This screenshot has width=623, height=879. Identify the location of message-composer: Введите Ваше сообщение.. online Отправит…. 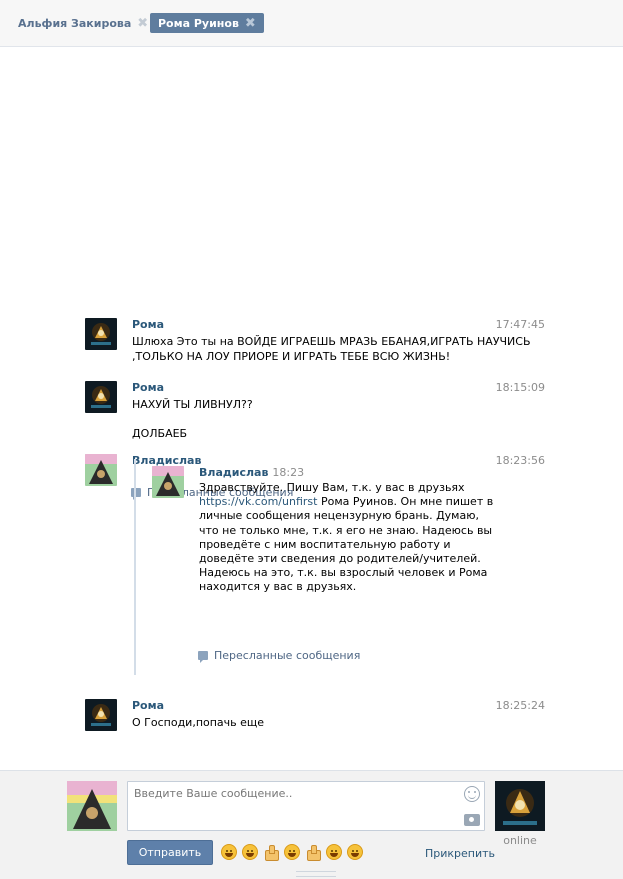
(311, 824).